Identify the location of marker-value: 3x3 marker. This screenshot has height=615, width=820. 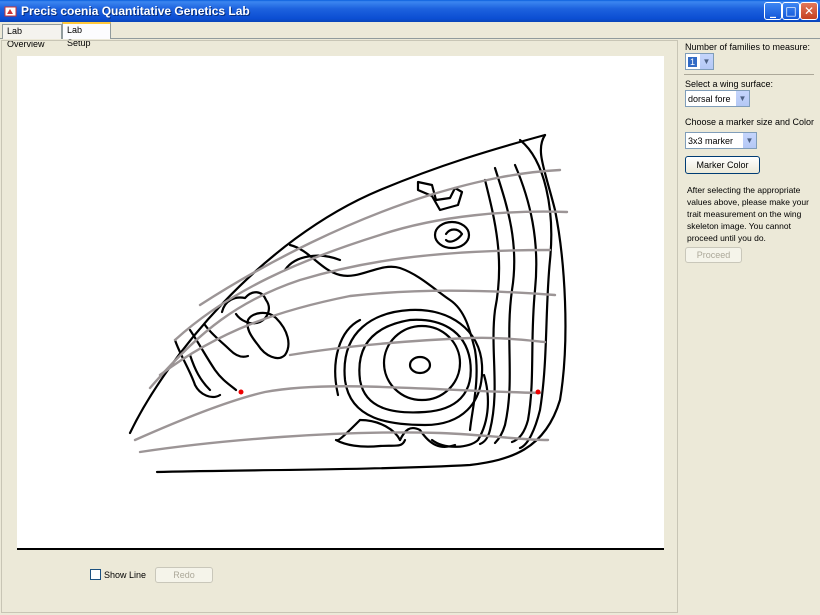
(711, 140).